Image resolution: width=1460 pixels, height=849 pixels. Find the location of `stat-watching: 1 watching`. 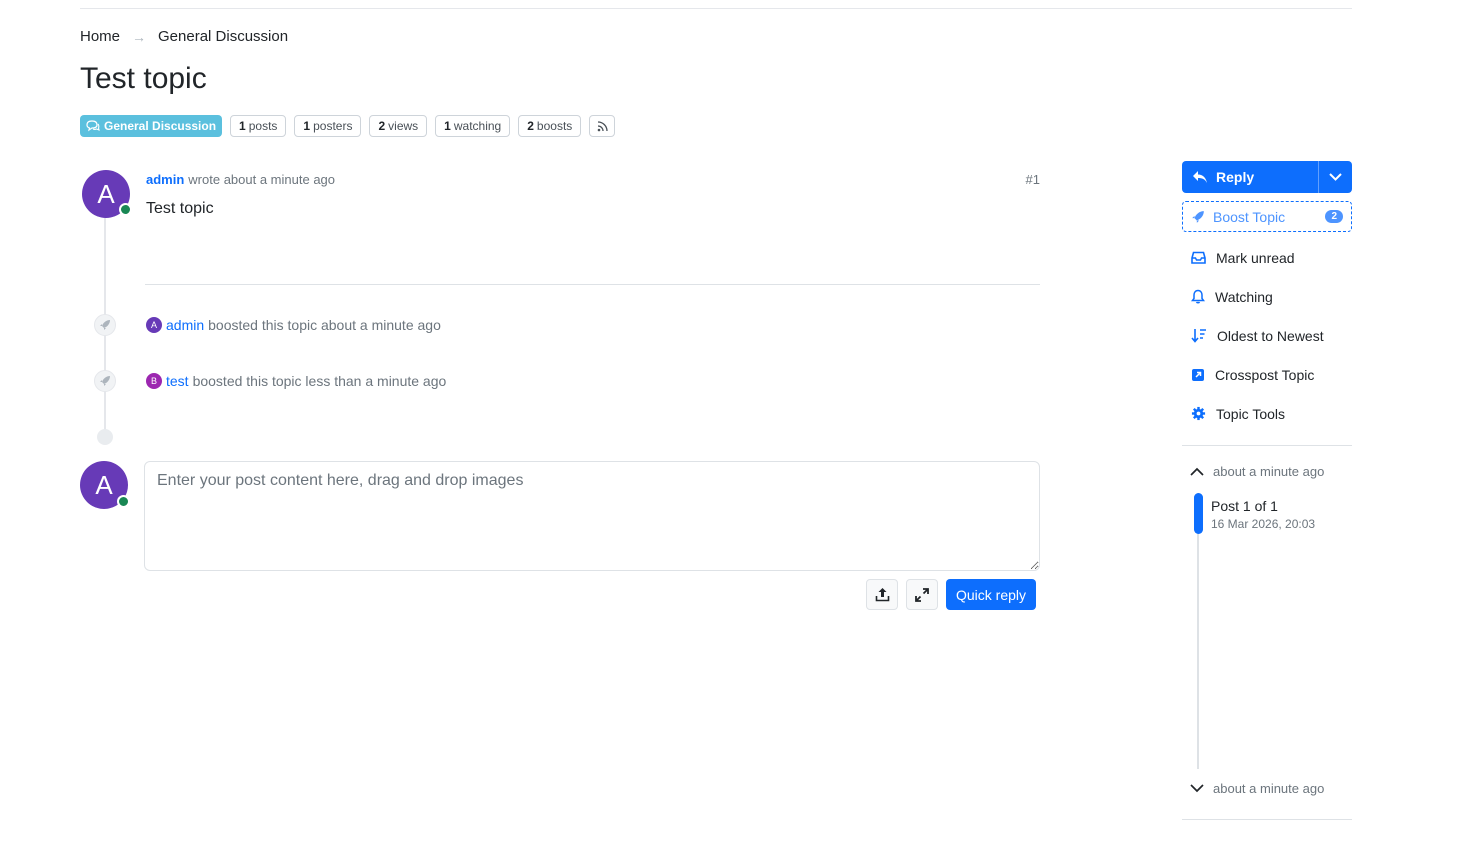

stat-watching: 1 watching is located at coordinates (473, 126).